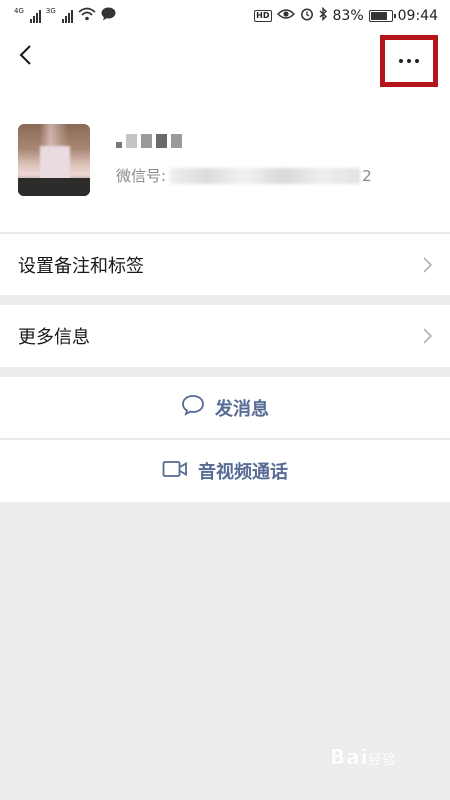 This screenshot has height=800, width=450. What do you see at coordinates (263, 16) in the screenshot?
I see `hd-icon: HD` at bounding box center [263, 16].